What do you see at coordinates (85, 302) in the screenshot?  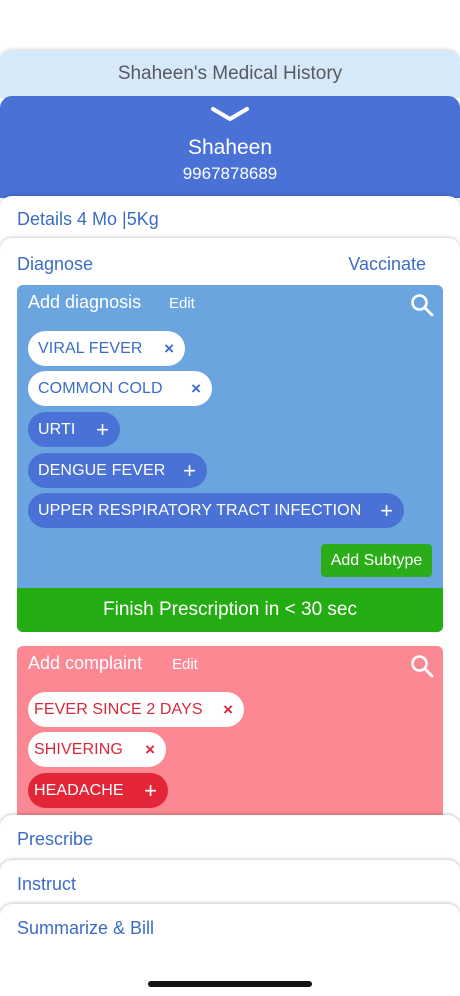 I see `diagnosis-title: Add diagnosis` at bounding box center [85, 302].